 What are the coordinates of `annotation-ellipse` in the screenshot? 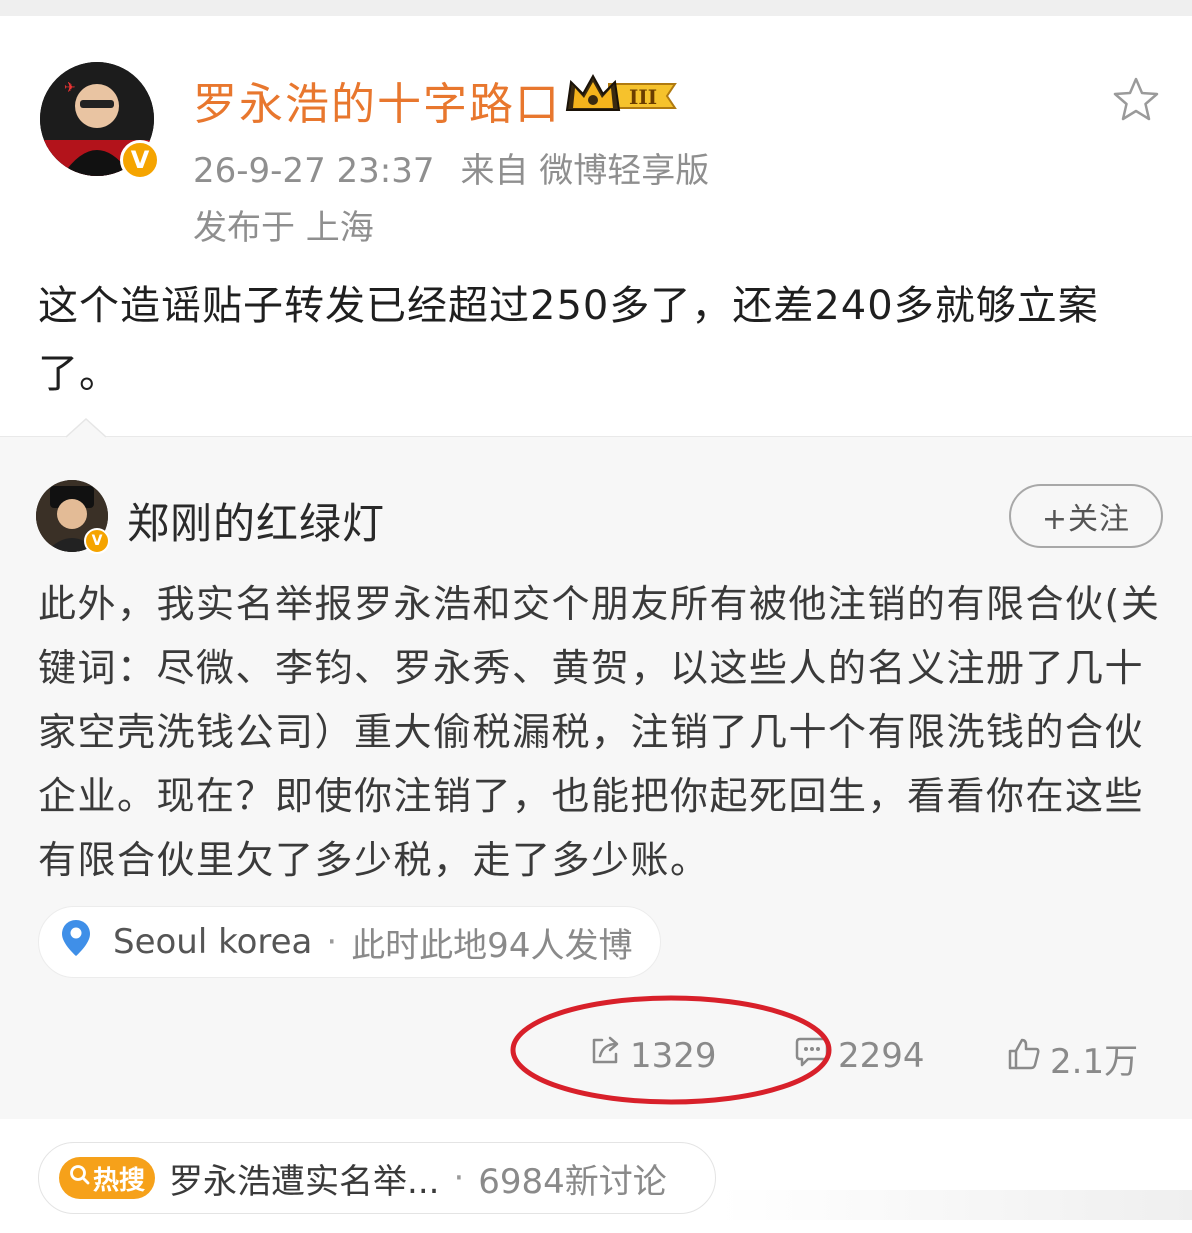 It's located at (671, 1054).